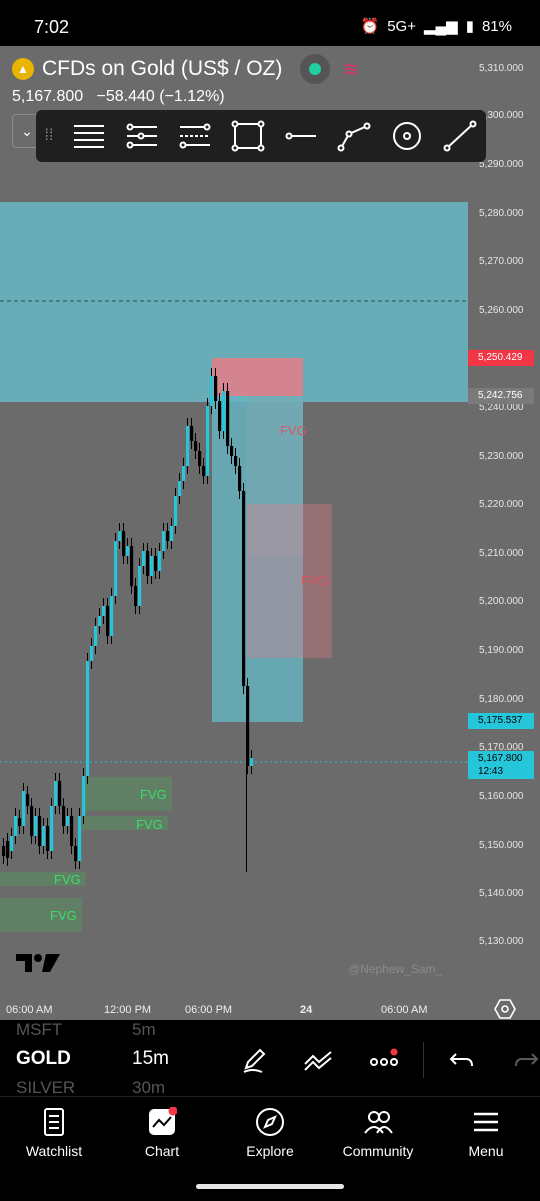 The width and height of the screenshot is (540, 1201). I want to click on redo-icon, so click(525, 1060).